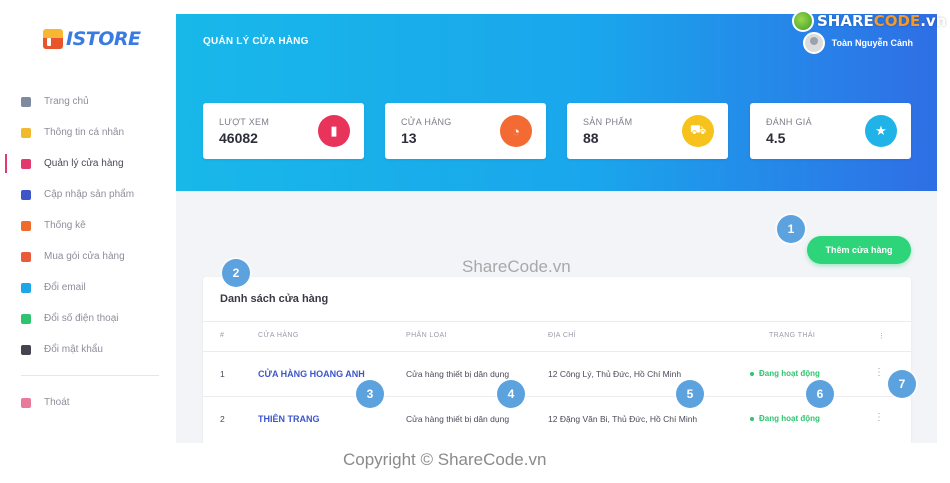  I want to click on sidebar-item-7: Đổi số điện thoại, so click(88, 318).